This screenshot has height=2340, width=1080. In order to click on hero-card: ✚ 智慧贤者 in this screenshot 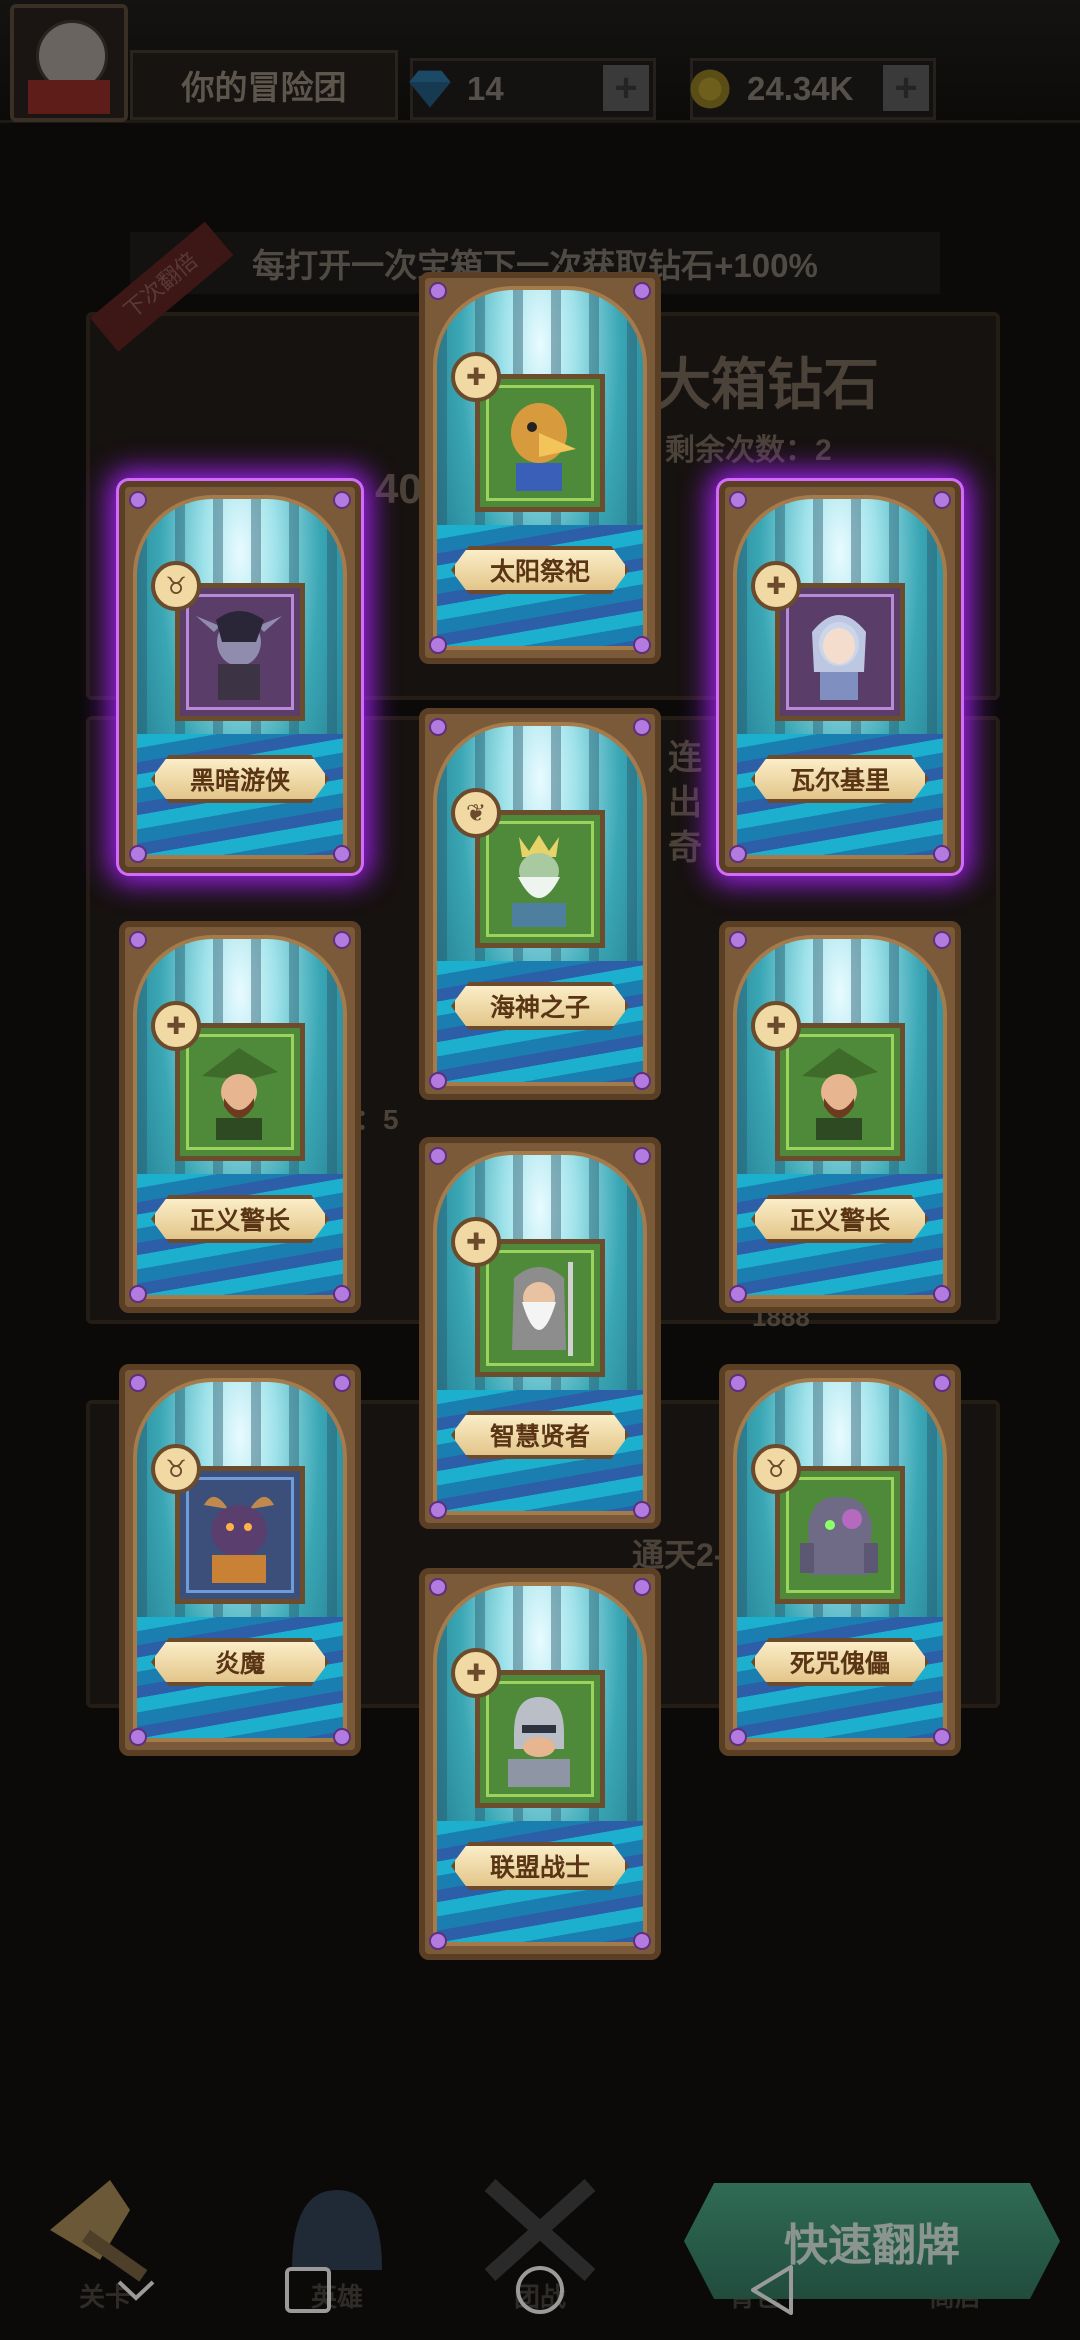, I will do `click(540, 1333)`.